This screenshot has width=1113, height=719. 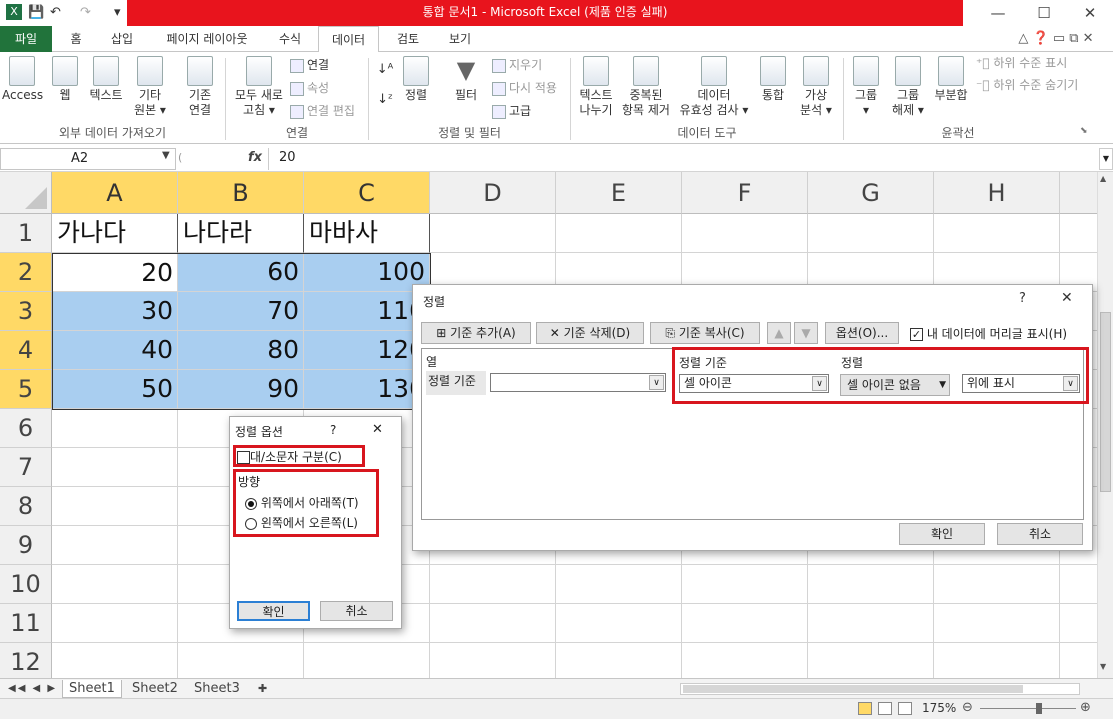 What do you see at coordinates (26, 389) in the screenshot?
I see `row-header-5: 5` at bounding box center [26, 389].